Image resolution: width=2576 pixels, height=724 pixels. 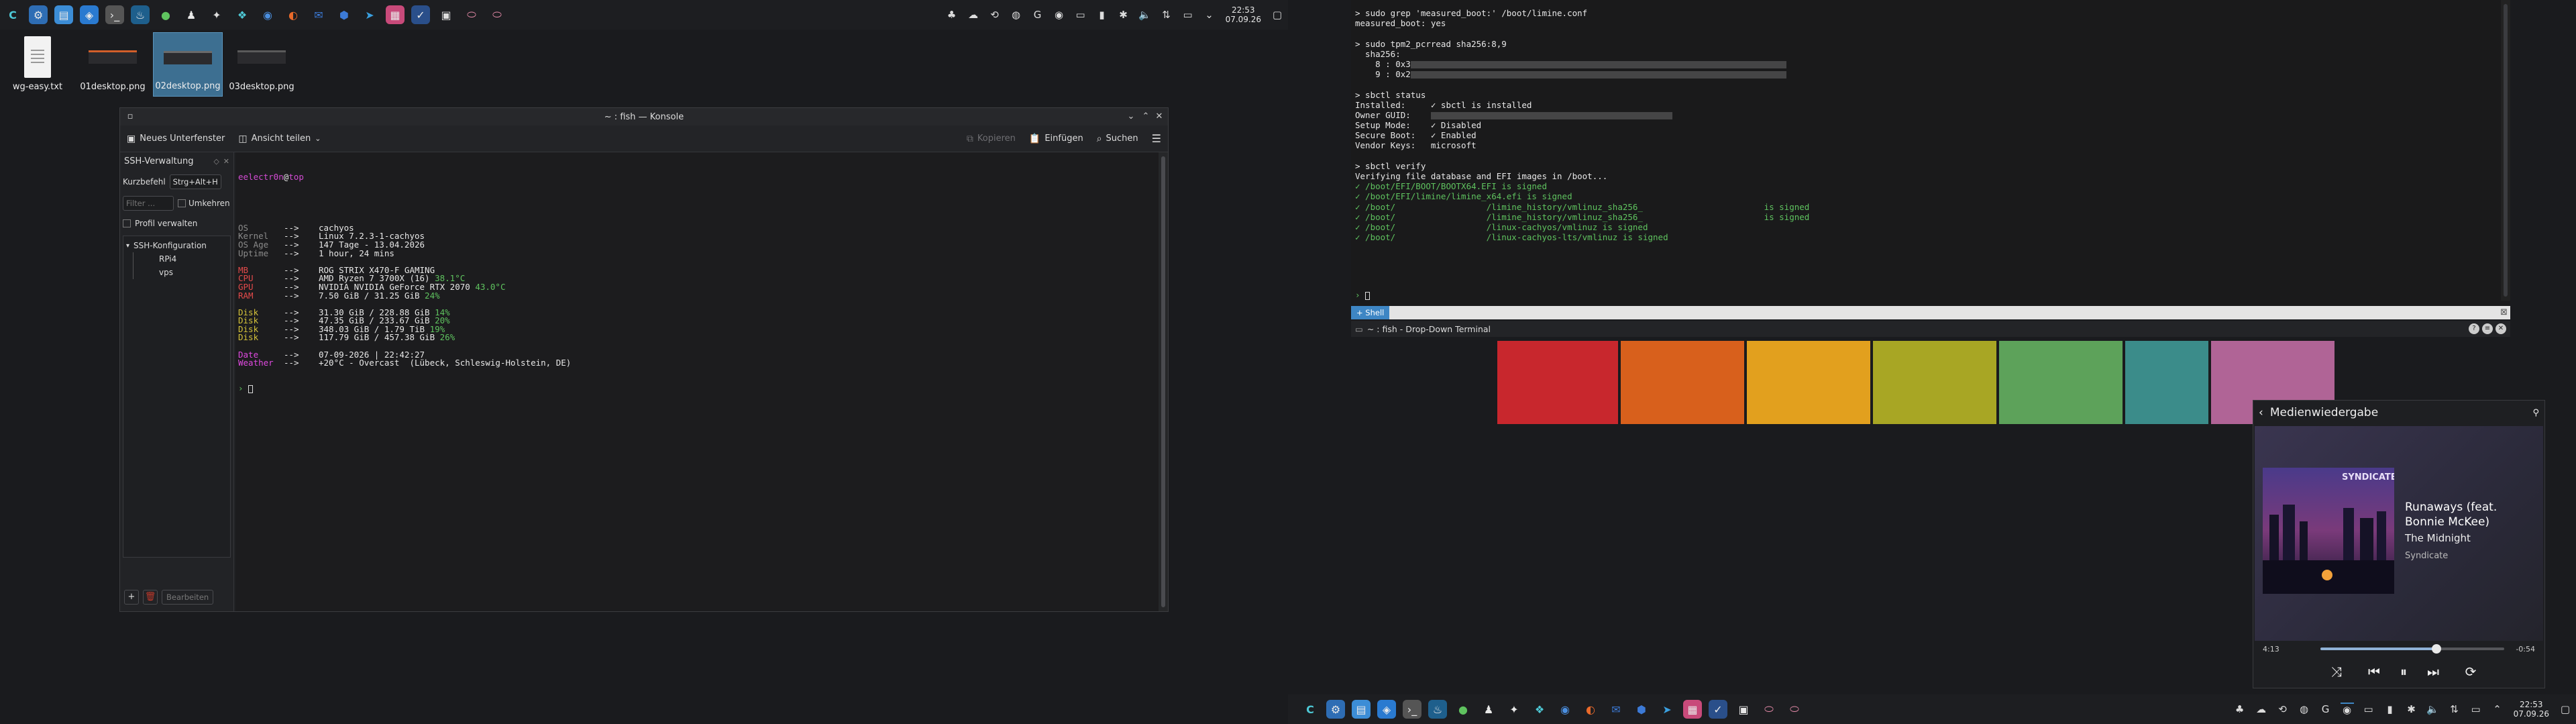 What do you see at coordinates (2505, 150) in the screenshot?
I see `dropdown-scrollbar` at bounding box center [2505, 150].